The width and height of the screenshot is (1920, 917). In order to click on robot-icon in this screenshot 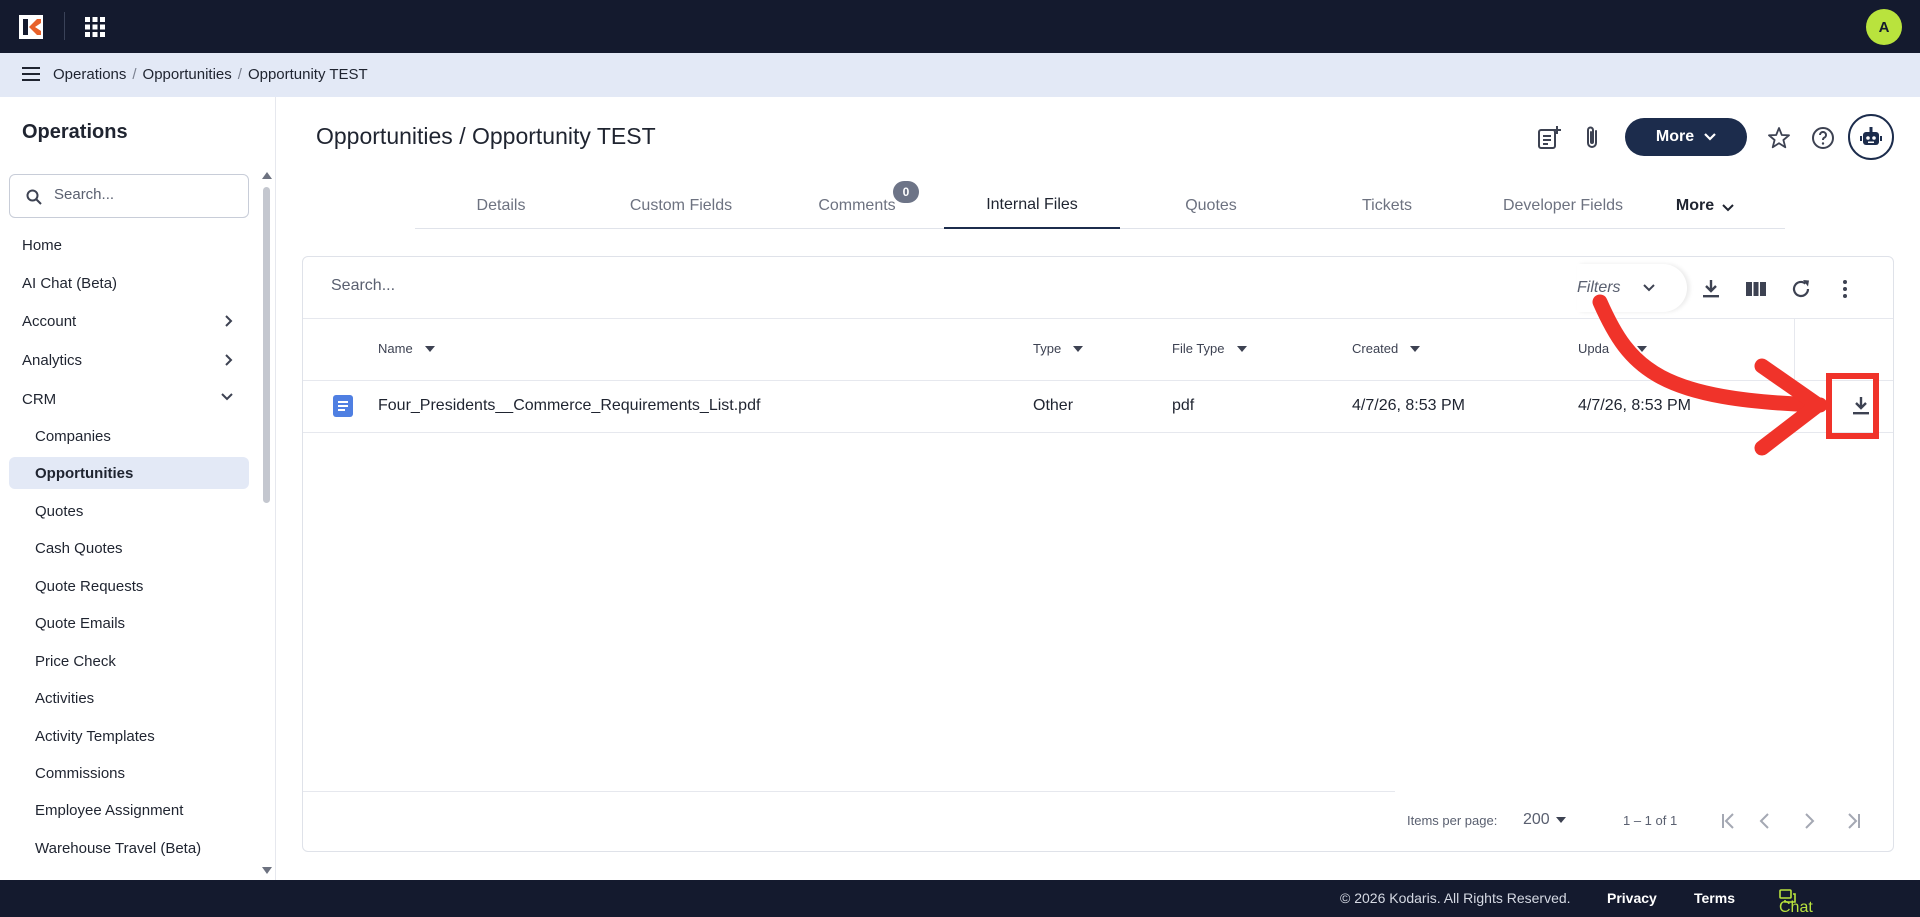, I will do `click(1871, 136)`.